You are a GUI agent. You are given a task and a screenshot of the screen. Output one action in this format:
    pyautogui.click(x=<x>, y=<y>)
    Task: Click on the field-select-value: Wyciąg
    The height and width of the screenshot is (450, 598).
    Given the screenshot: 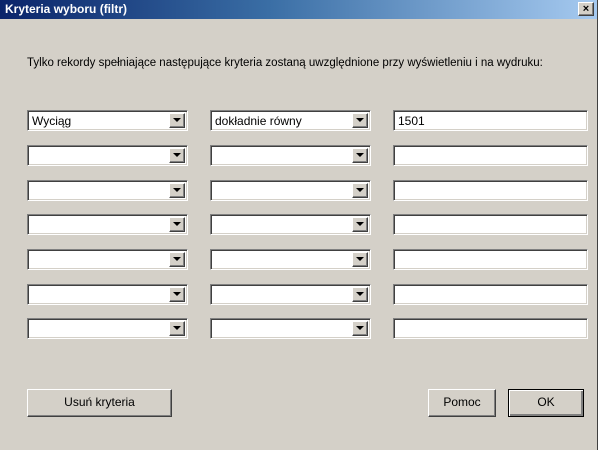 What is the action you would take?
    pyautogui.click(x=52, y=121)
    